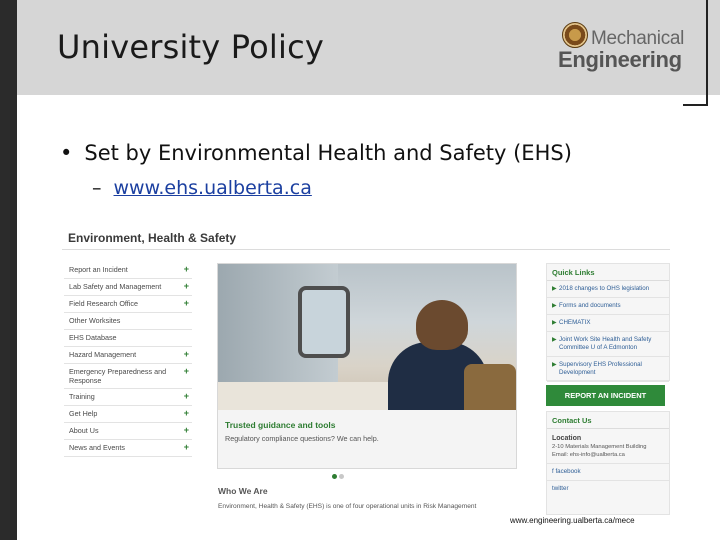 This screenshot has height=540, width=720. What do you see at coordinates (490, 387) in the screenshot?
I see `photo-chair` at bounding box center [490, 387].